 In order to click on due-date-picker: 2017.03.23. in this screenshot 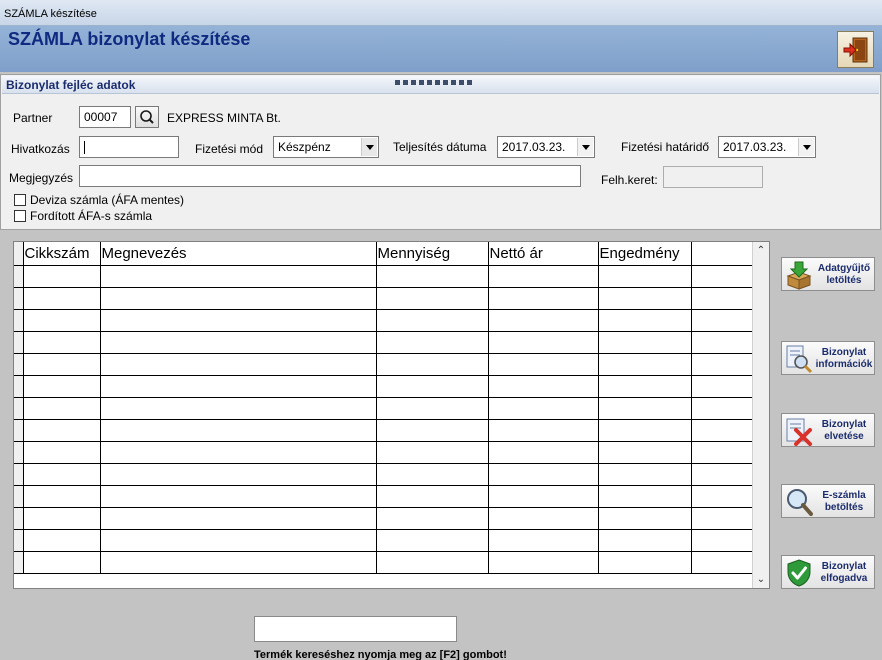, I will do `click(767, 147)`.